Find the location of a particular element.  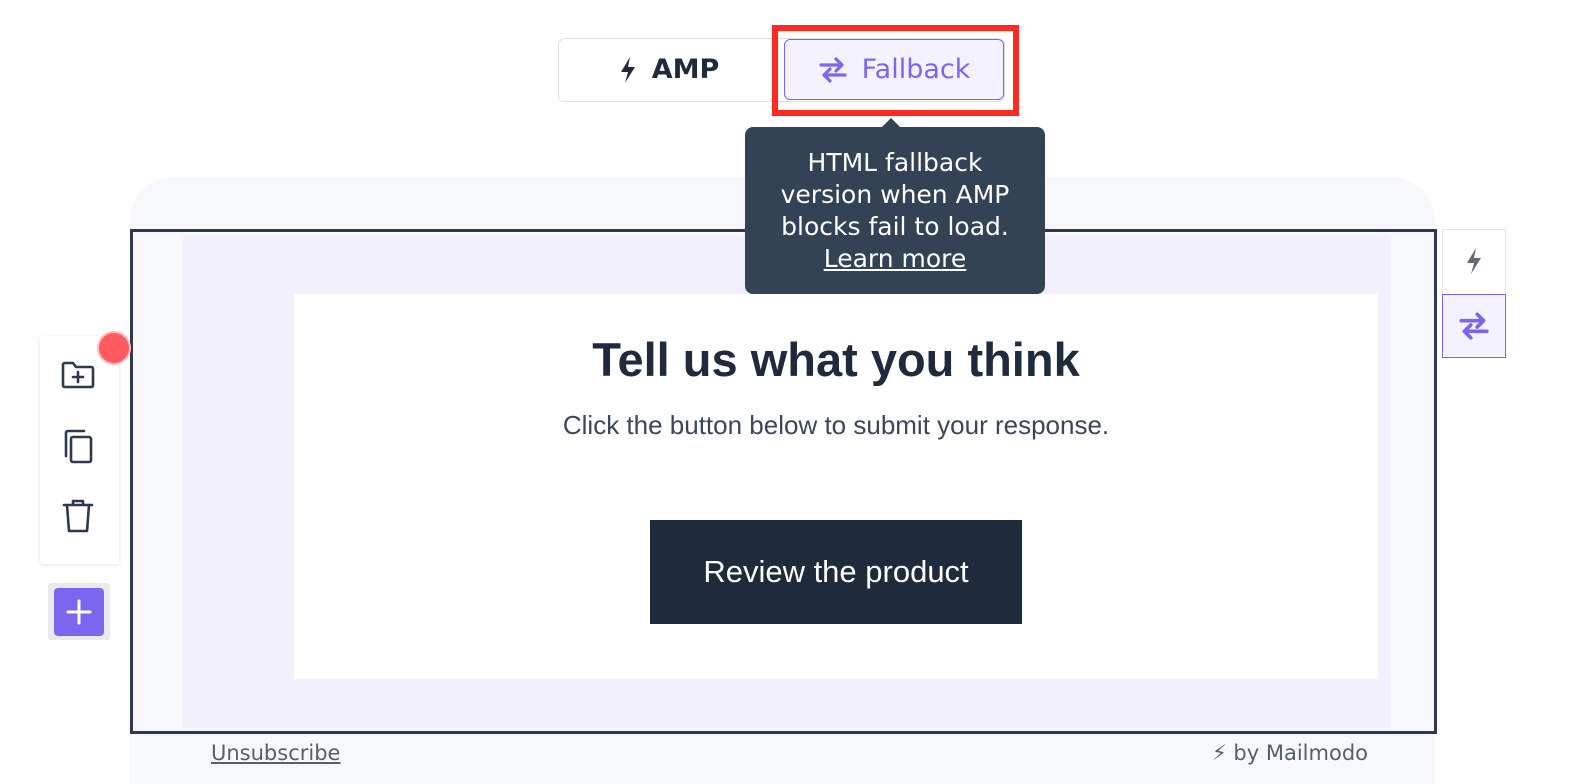

unsubscribe-link: Unsubscribe is located at coordinates (275, 753).